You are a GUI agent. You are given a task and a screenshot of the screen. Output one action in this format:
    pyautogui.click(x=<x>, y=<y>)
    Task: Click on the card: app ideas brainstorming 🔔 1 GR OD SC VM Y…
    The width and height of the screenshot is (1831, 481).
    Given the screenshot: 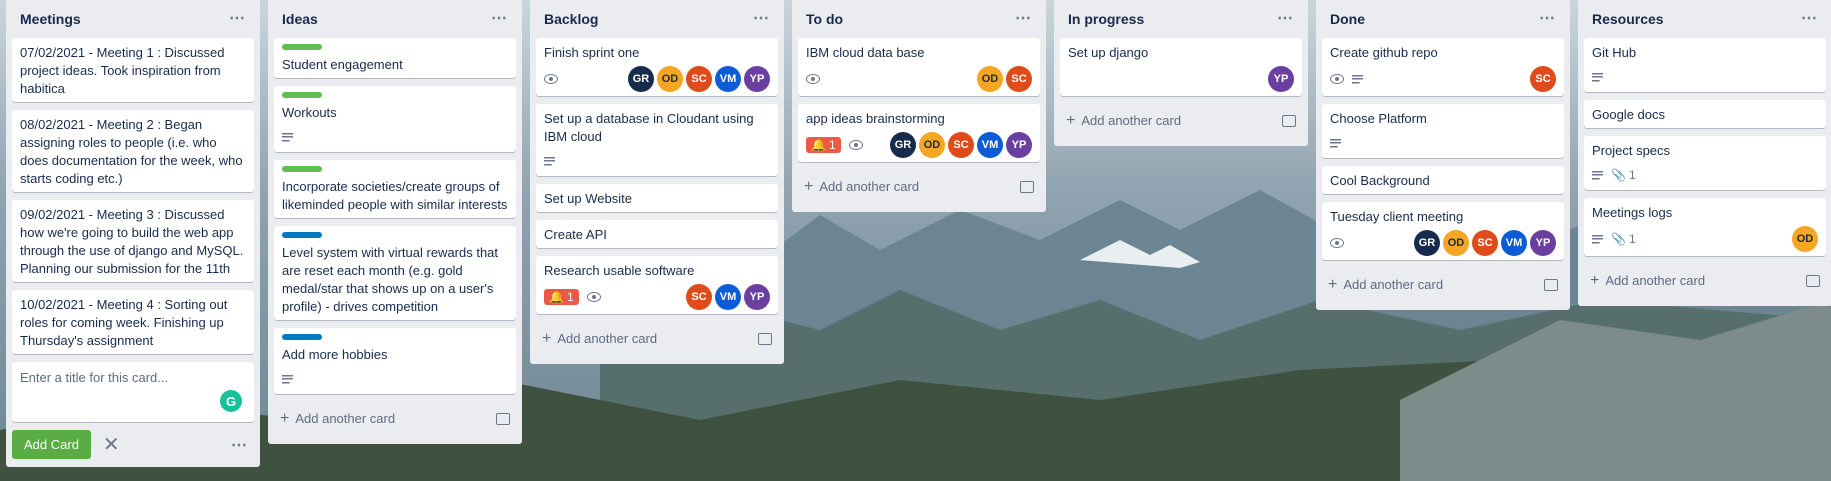 What is the action you would take?
    pyautogui.click(x=919, y=133)
    